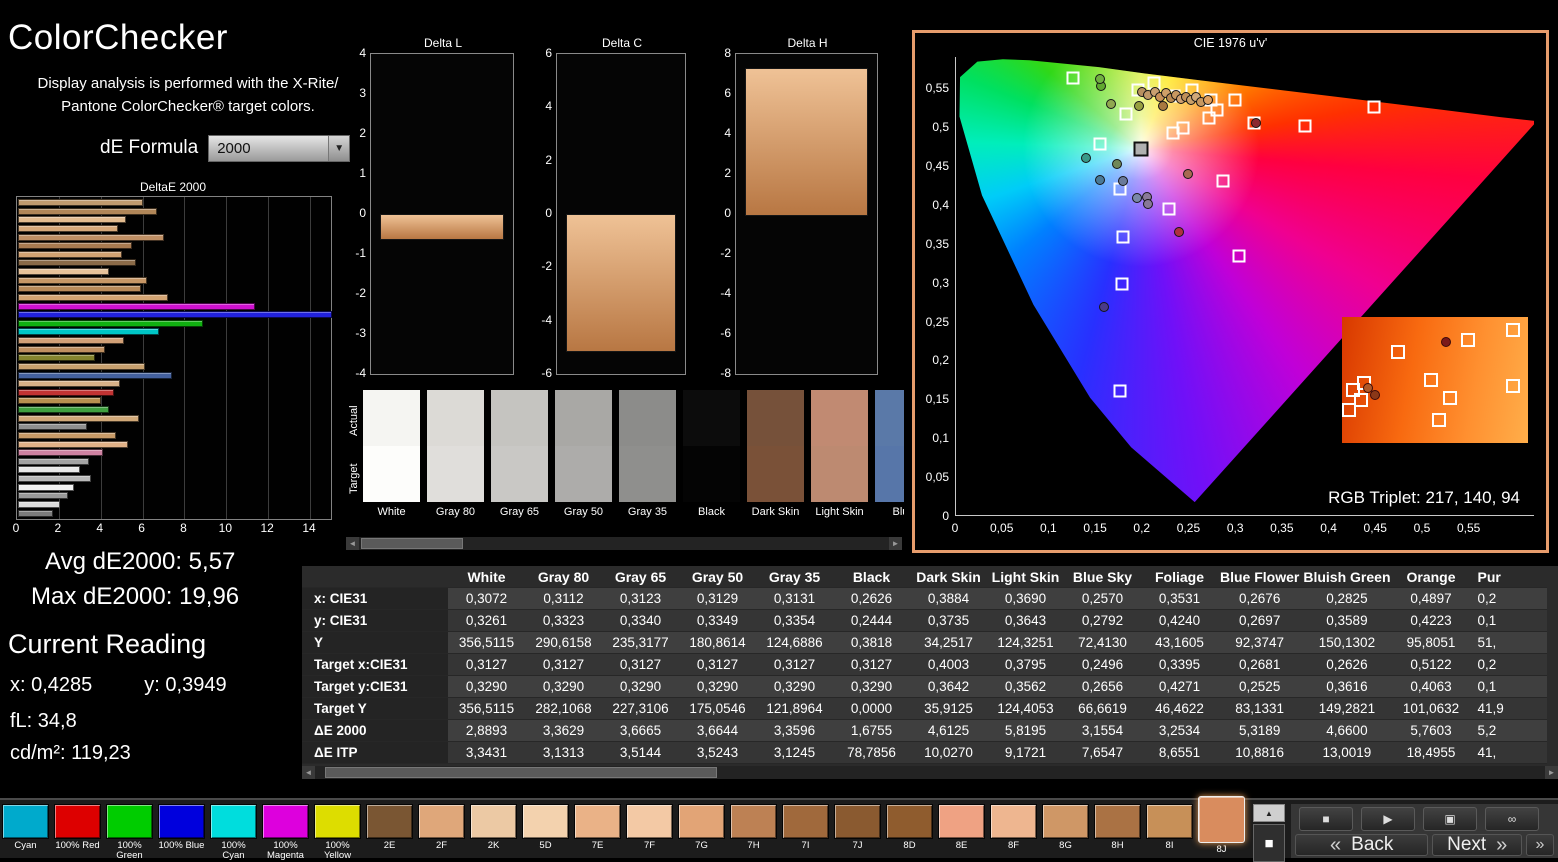  I want to click on table-cell: 0,3616, so click(1347, 686).